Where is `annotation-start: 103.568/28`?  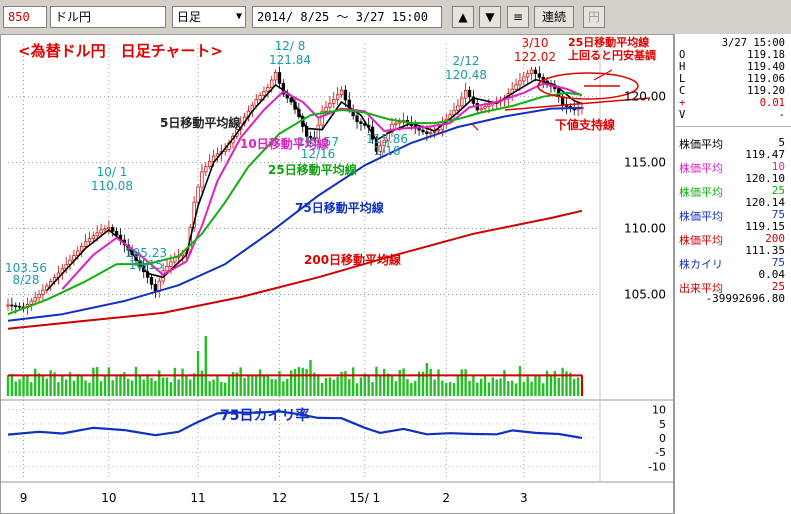
annotation-start: 103.568/28 is located at coordinates (26, 274).